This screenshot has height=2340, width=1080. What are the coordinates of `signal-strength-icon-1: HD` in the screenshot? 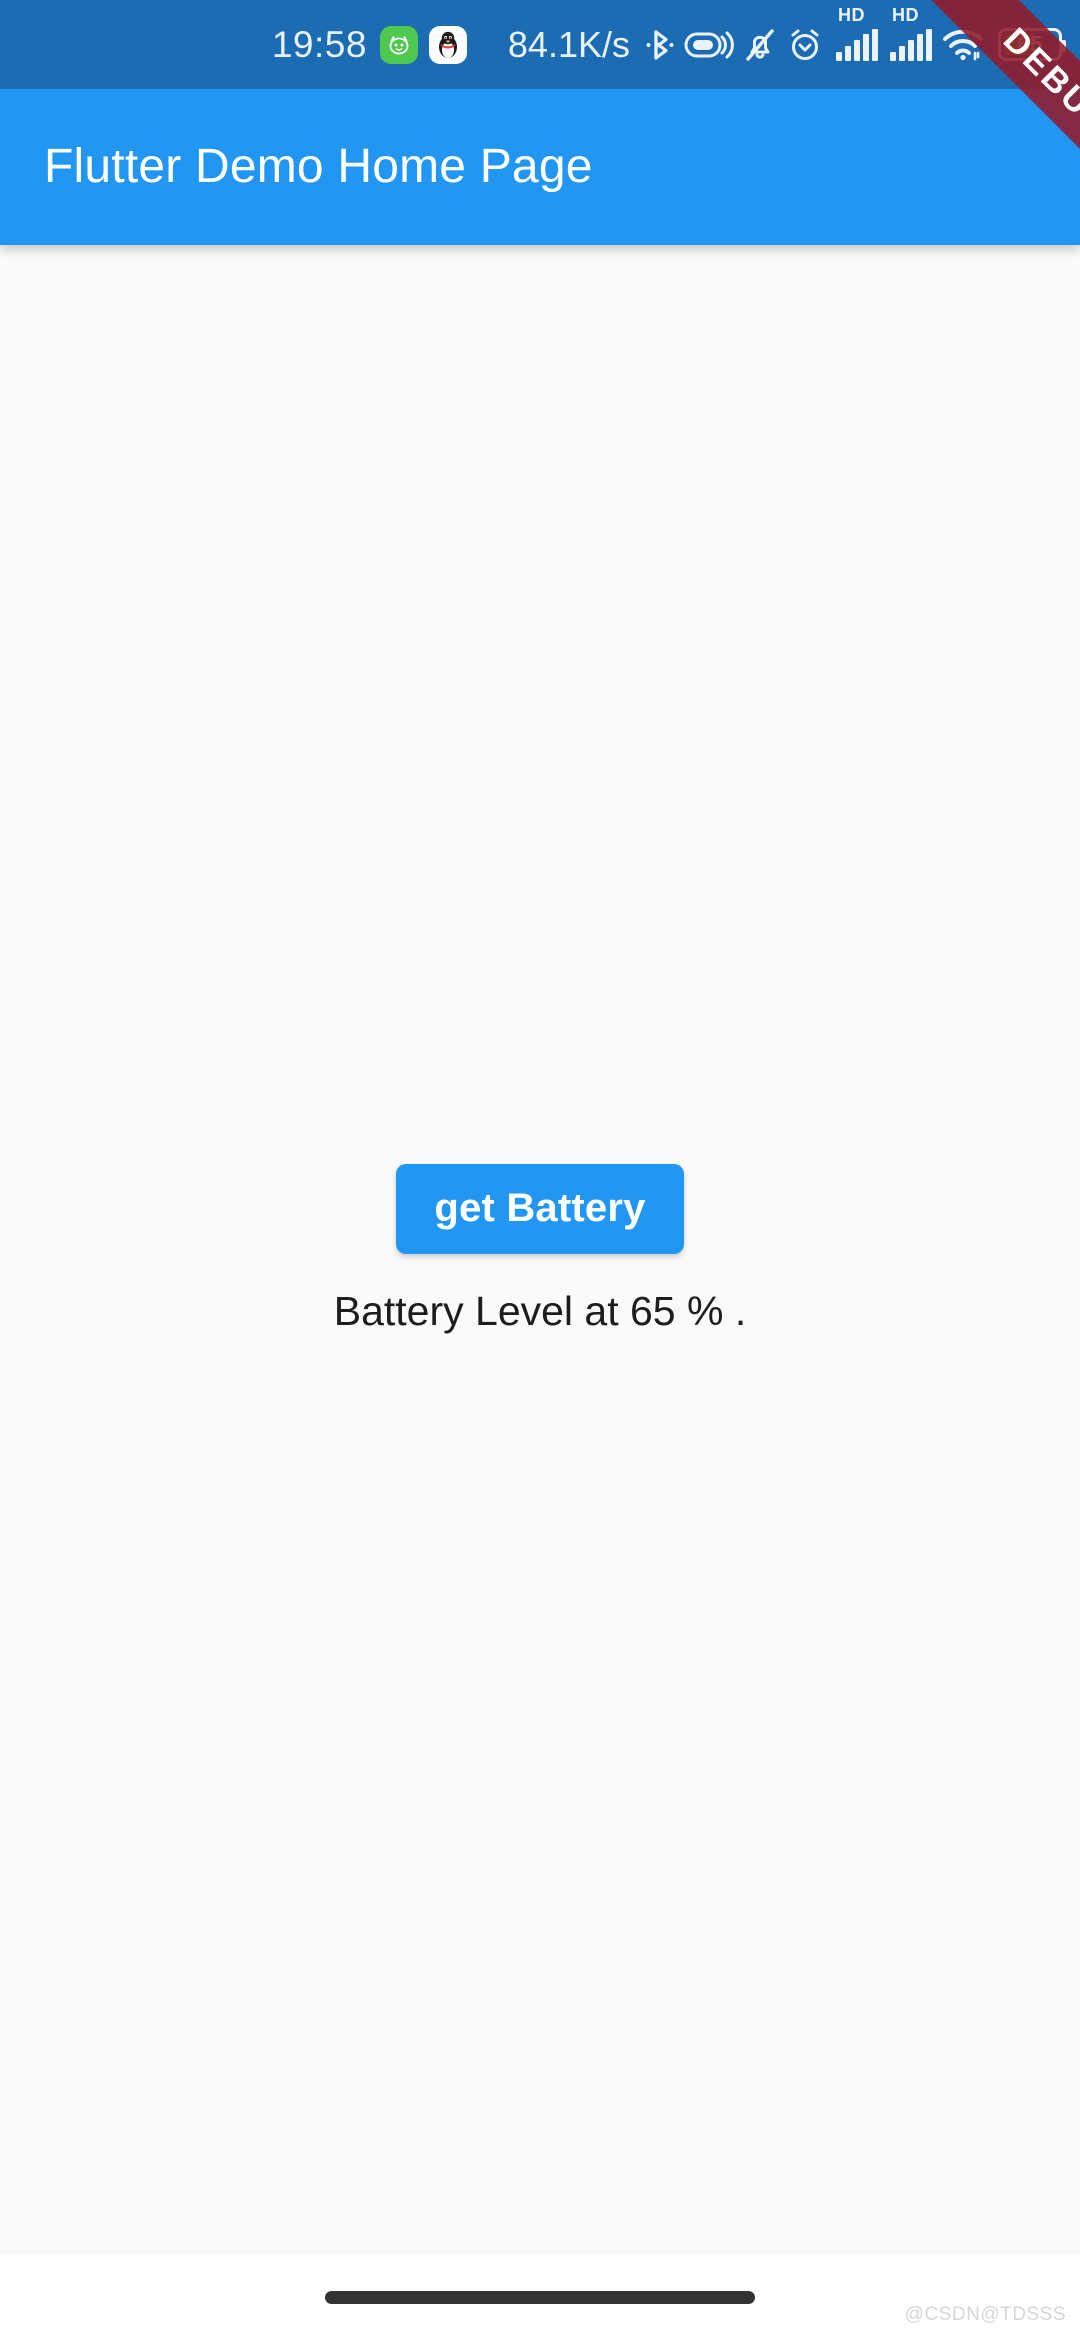 It's located at (857, 33).